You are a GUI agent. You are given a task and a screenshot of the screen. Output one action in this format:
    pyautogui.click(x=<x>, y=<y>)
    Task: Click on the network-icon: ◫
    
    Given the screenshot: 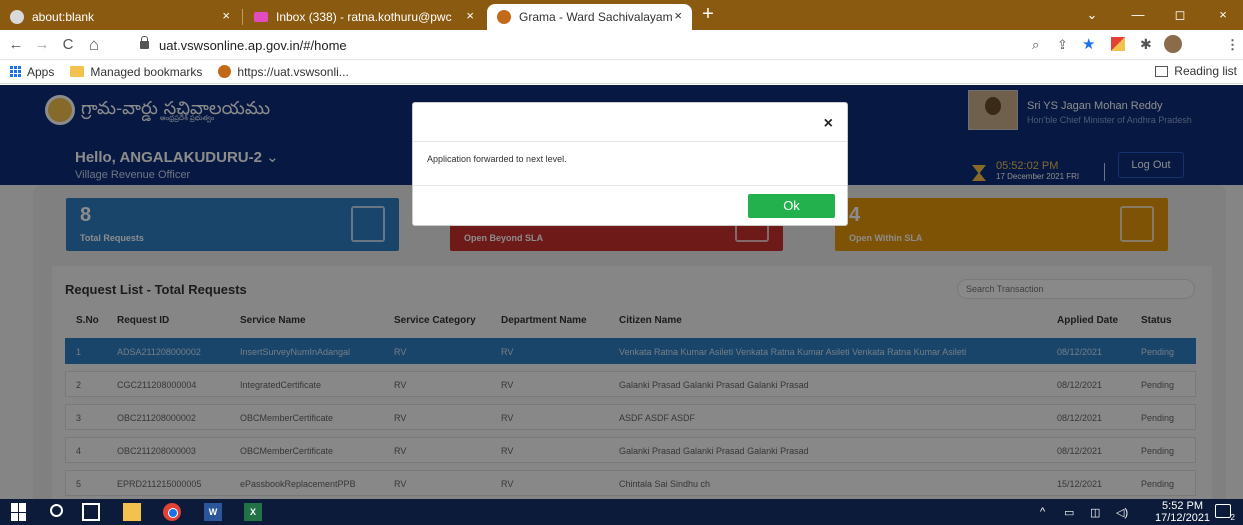 What is the action you would take?
    pyautogui.click(x=1095, y=512)
    